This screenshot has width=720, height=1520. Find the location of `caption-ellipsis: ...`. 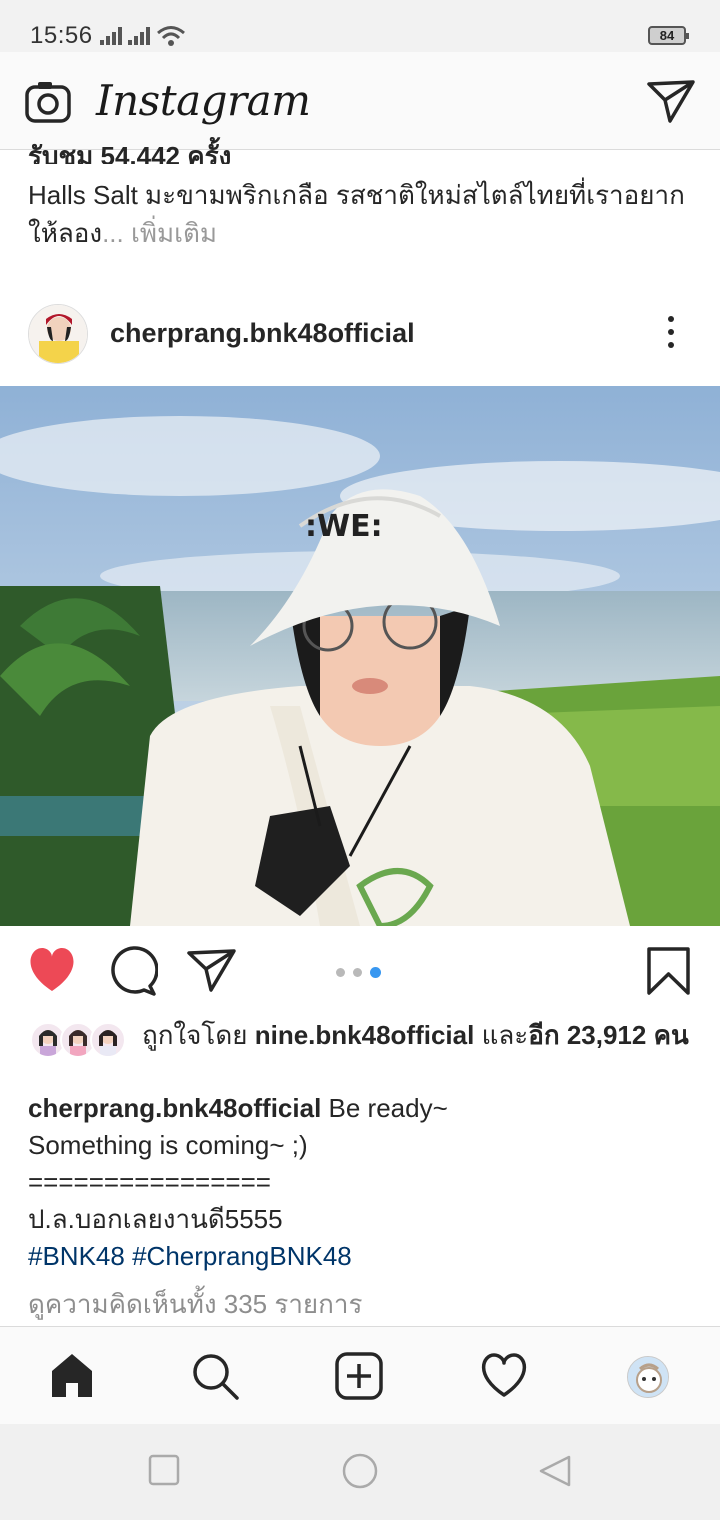

caption-ellipsis: ... is located at coordinates (113, 233).